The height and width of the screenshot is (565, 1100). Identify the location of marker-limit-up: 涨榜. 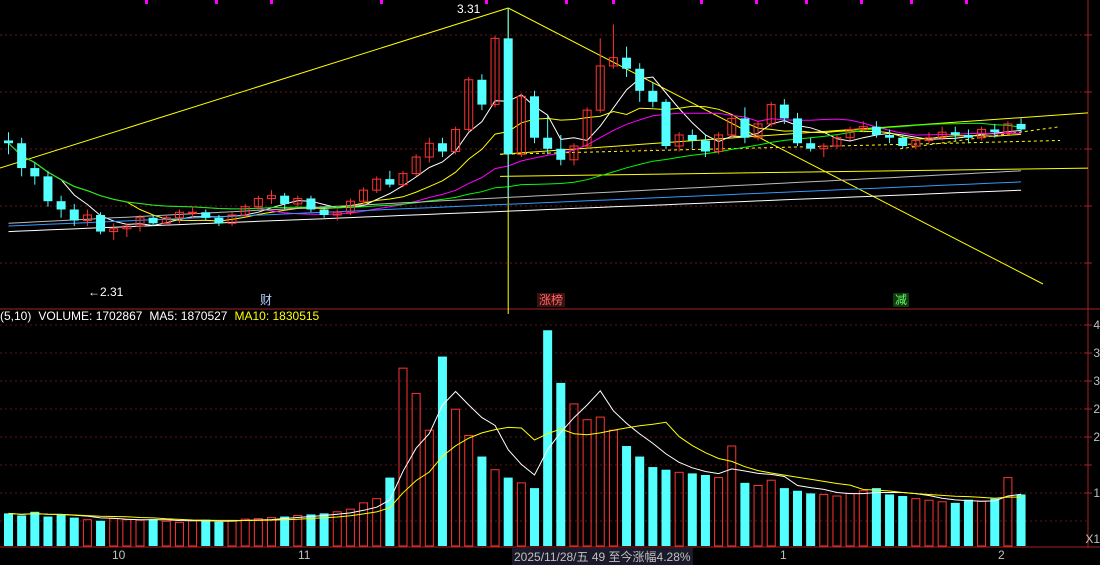
(551, 300).